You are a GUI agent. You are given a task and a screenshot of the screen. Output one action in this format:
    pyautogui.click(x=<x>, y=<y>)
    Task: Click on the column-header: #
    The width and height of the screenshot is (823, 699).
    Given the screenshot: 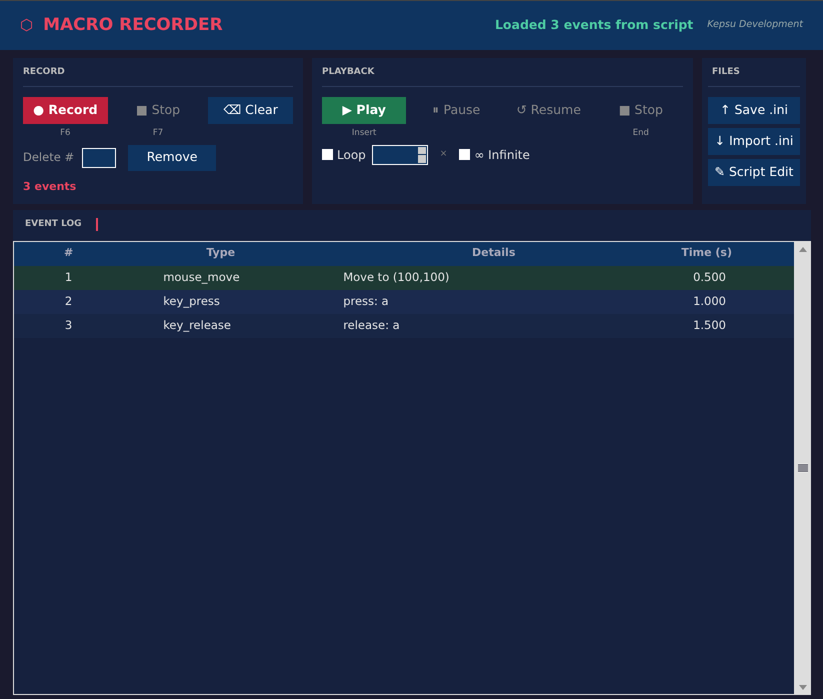 What is the action you would take?
    pyautogui.click(x=69, y=254)
    